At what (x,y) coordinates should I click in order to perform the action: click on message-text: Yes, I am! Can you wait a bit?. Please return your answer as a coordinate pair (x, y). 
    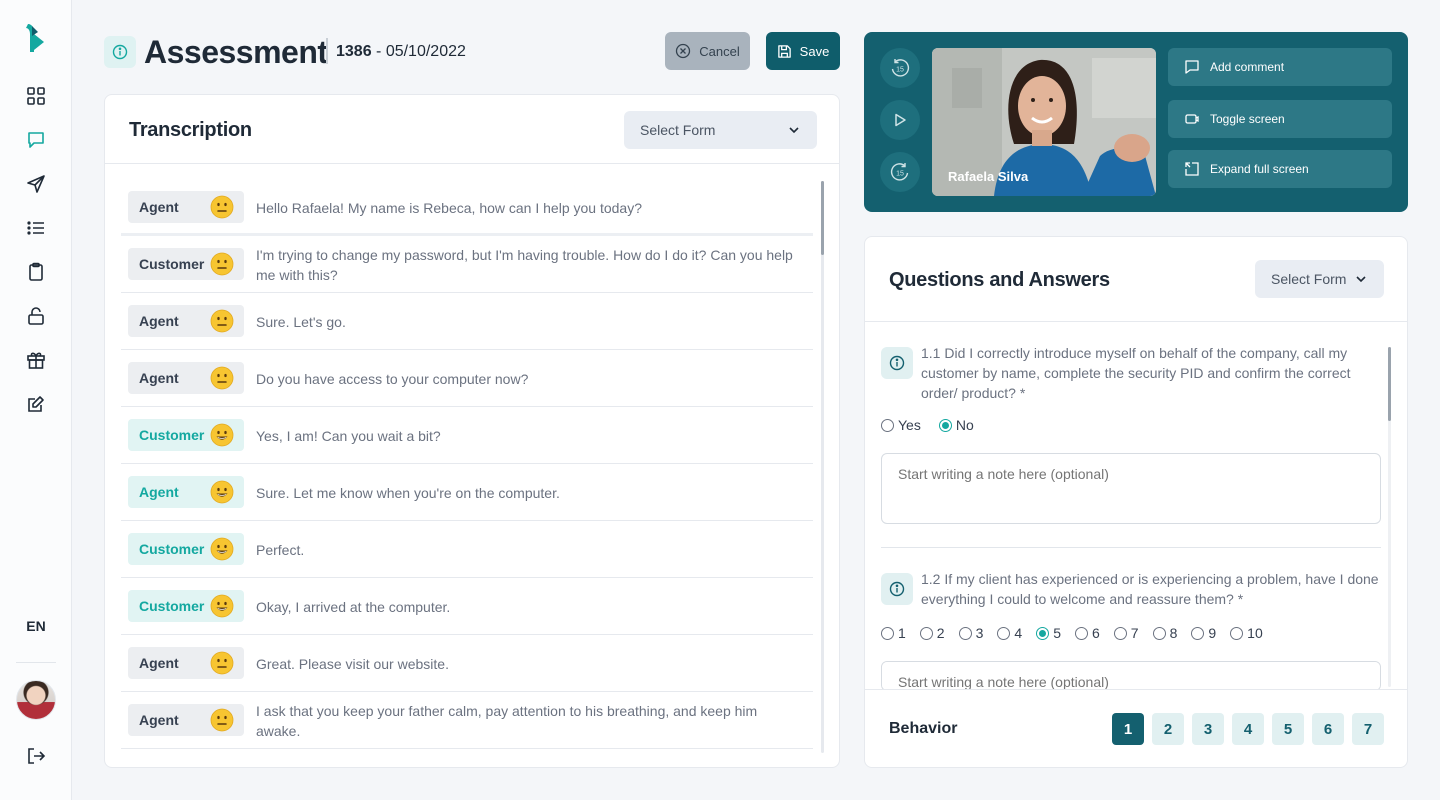
    Looking at the image, I should click on (348, 436).